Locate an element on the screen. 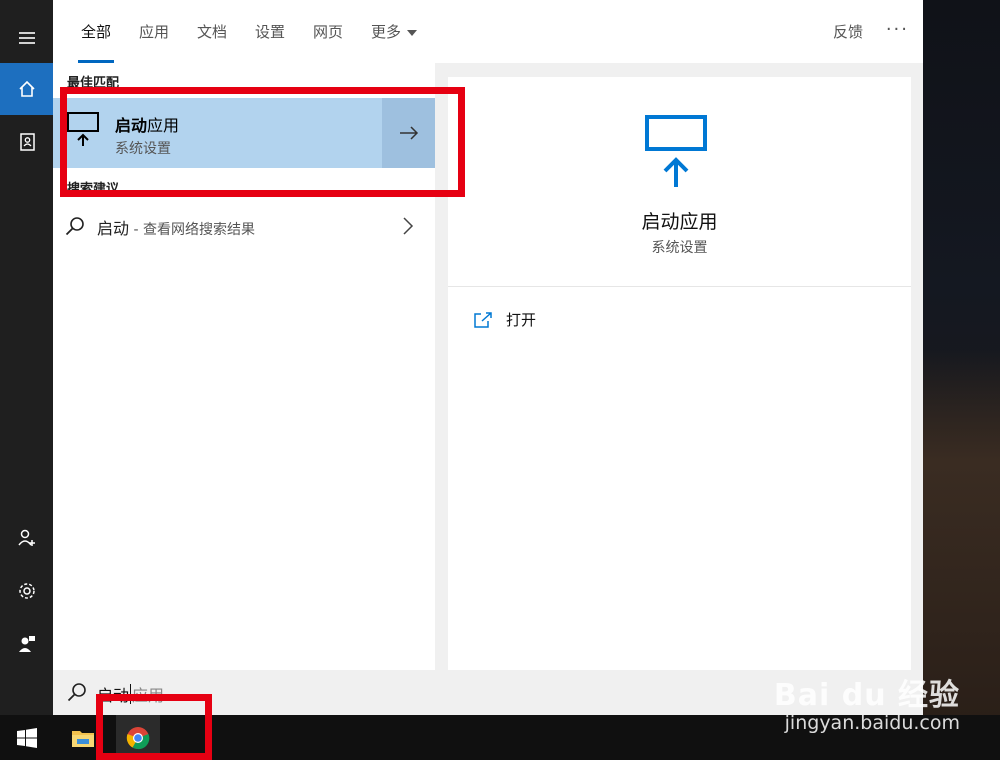 The height and width of the screenshot is (760, 1000). annotation-box-taskbar is located at coordinates (154, 727).